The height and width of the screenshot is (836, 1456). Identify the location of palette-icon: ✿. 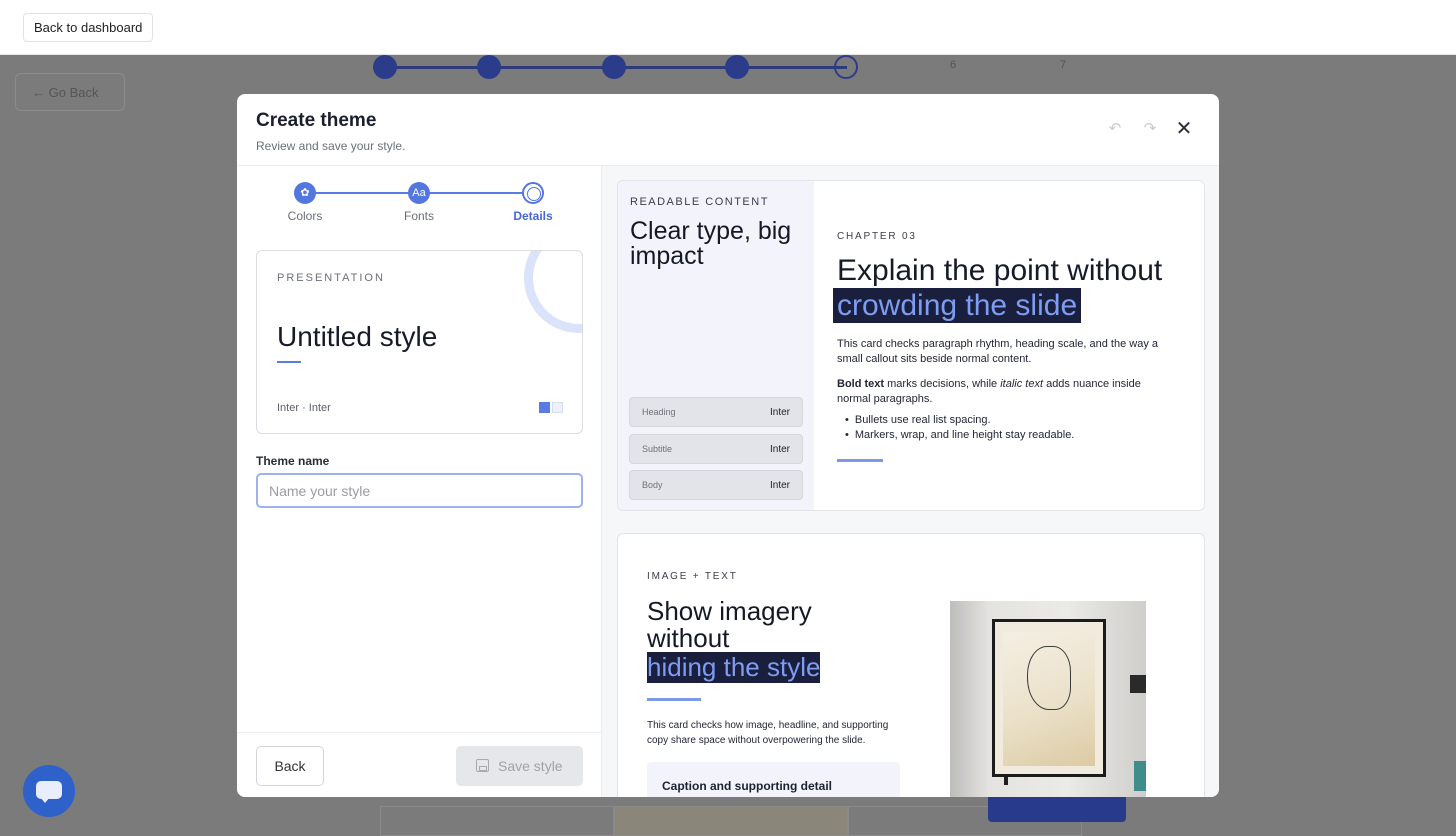
(305, 193).